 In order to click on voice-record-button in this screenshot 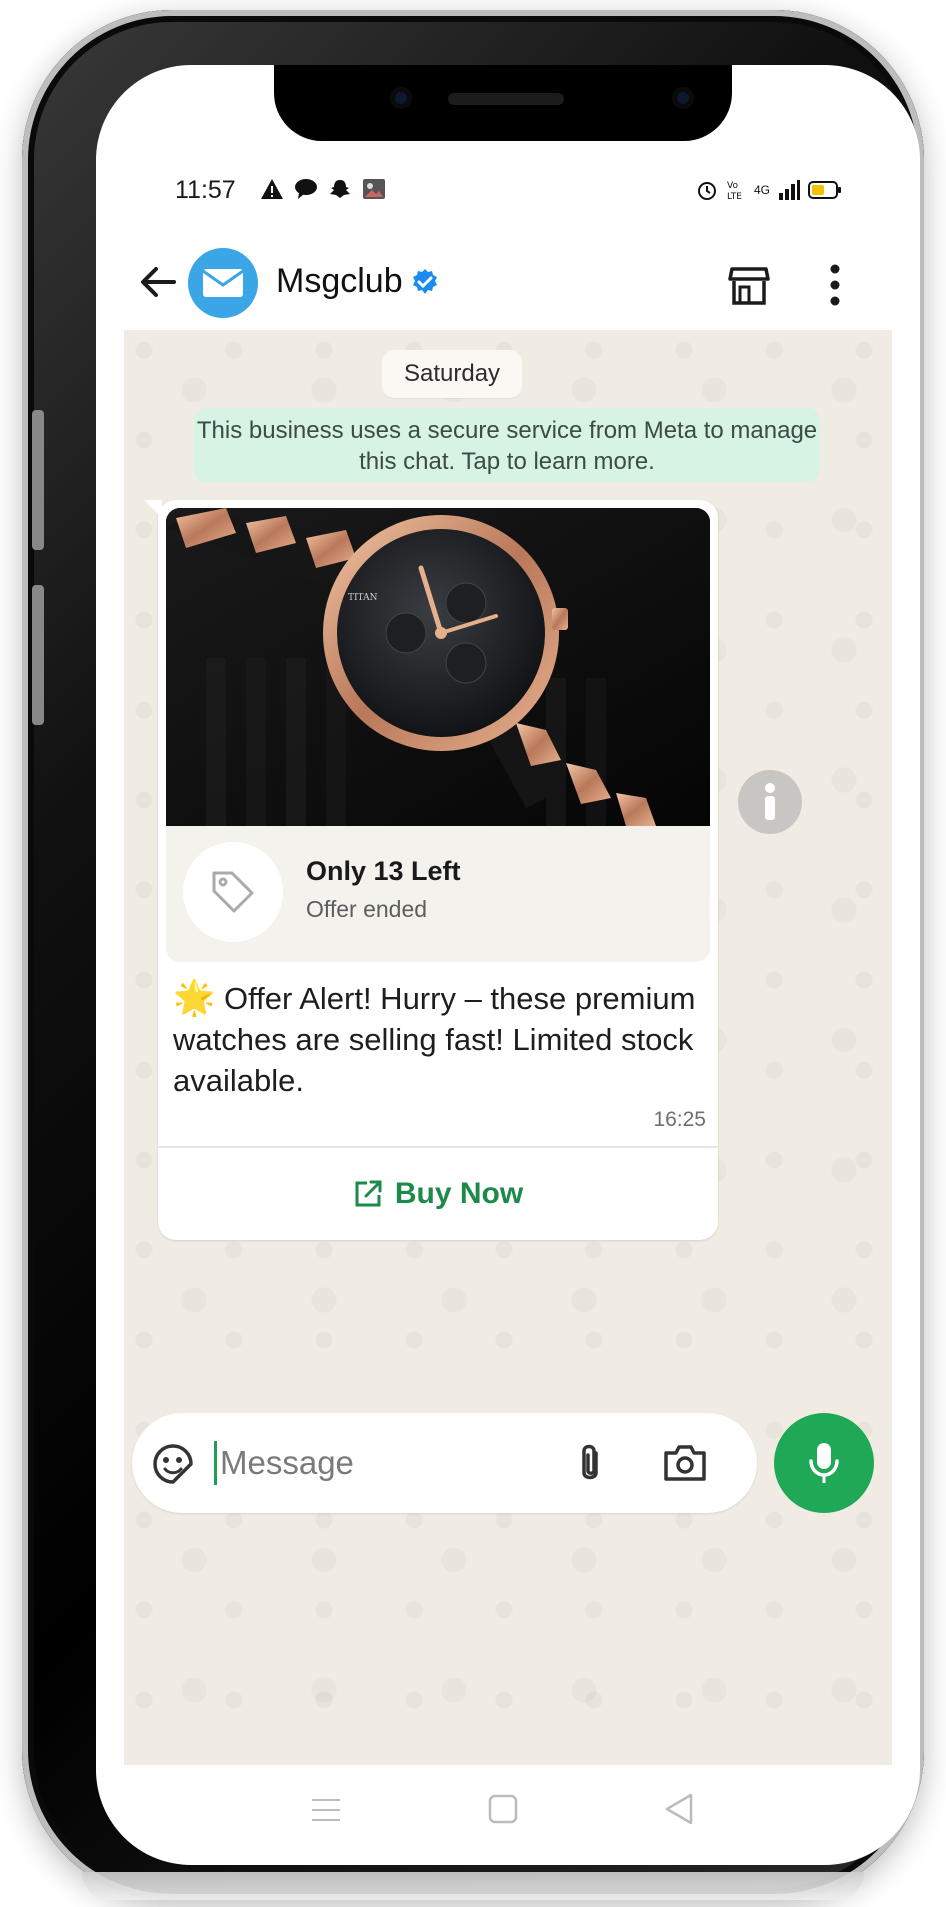, I will do `click(824, 1463)`.